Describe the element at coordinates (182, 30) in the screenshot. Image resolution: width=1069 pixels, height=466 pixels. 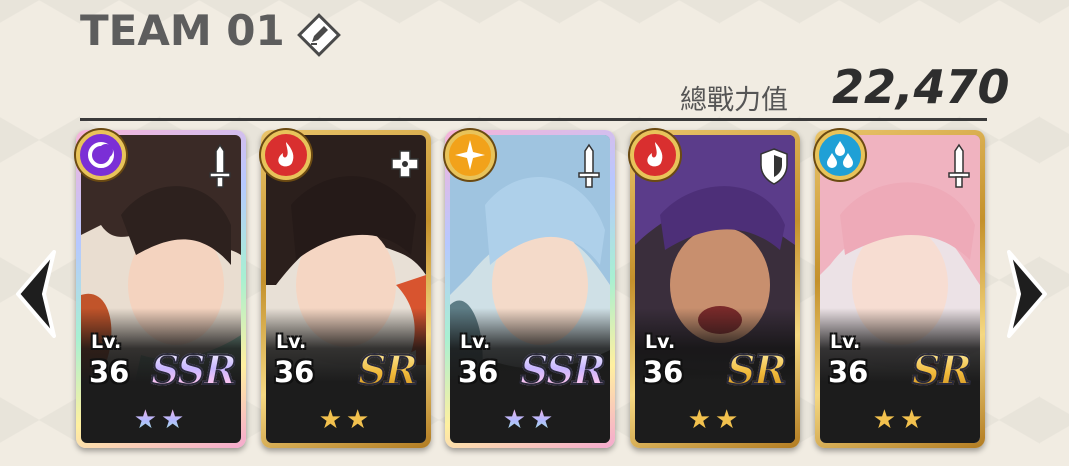
I see `team-title: TEAM 01` at that location.